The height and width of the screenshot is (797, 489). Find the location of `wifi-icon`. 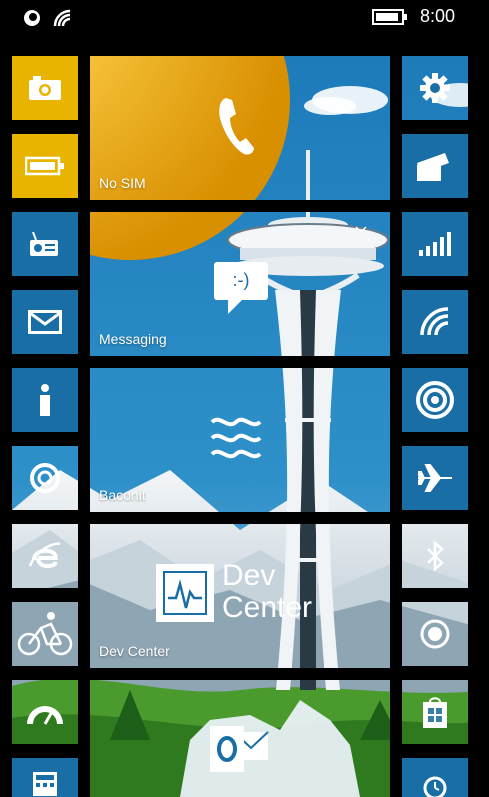

wifi-icon is located at coordinates (434, 321).